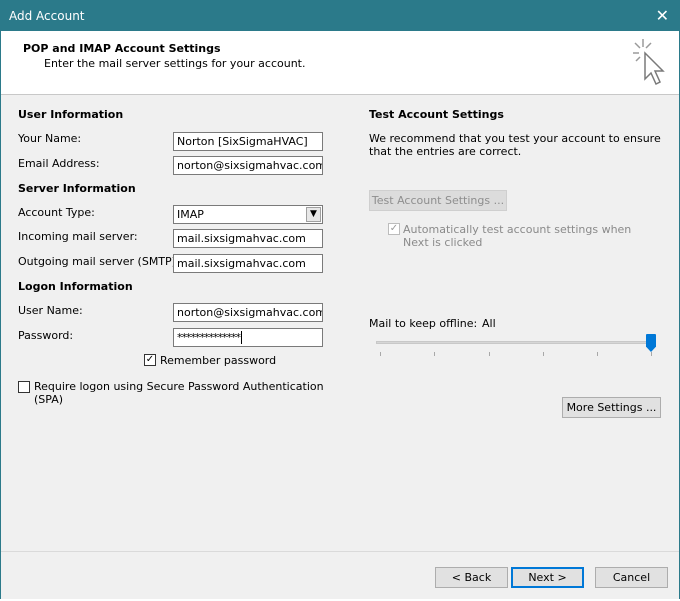 This screenshot has height=601, width=680. I want to click on your-name-label: Your Name:, so click(50, 138).